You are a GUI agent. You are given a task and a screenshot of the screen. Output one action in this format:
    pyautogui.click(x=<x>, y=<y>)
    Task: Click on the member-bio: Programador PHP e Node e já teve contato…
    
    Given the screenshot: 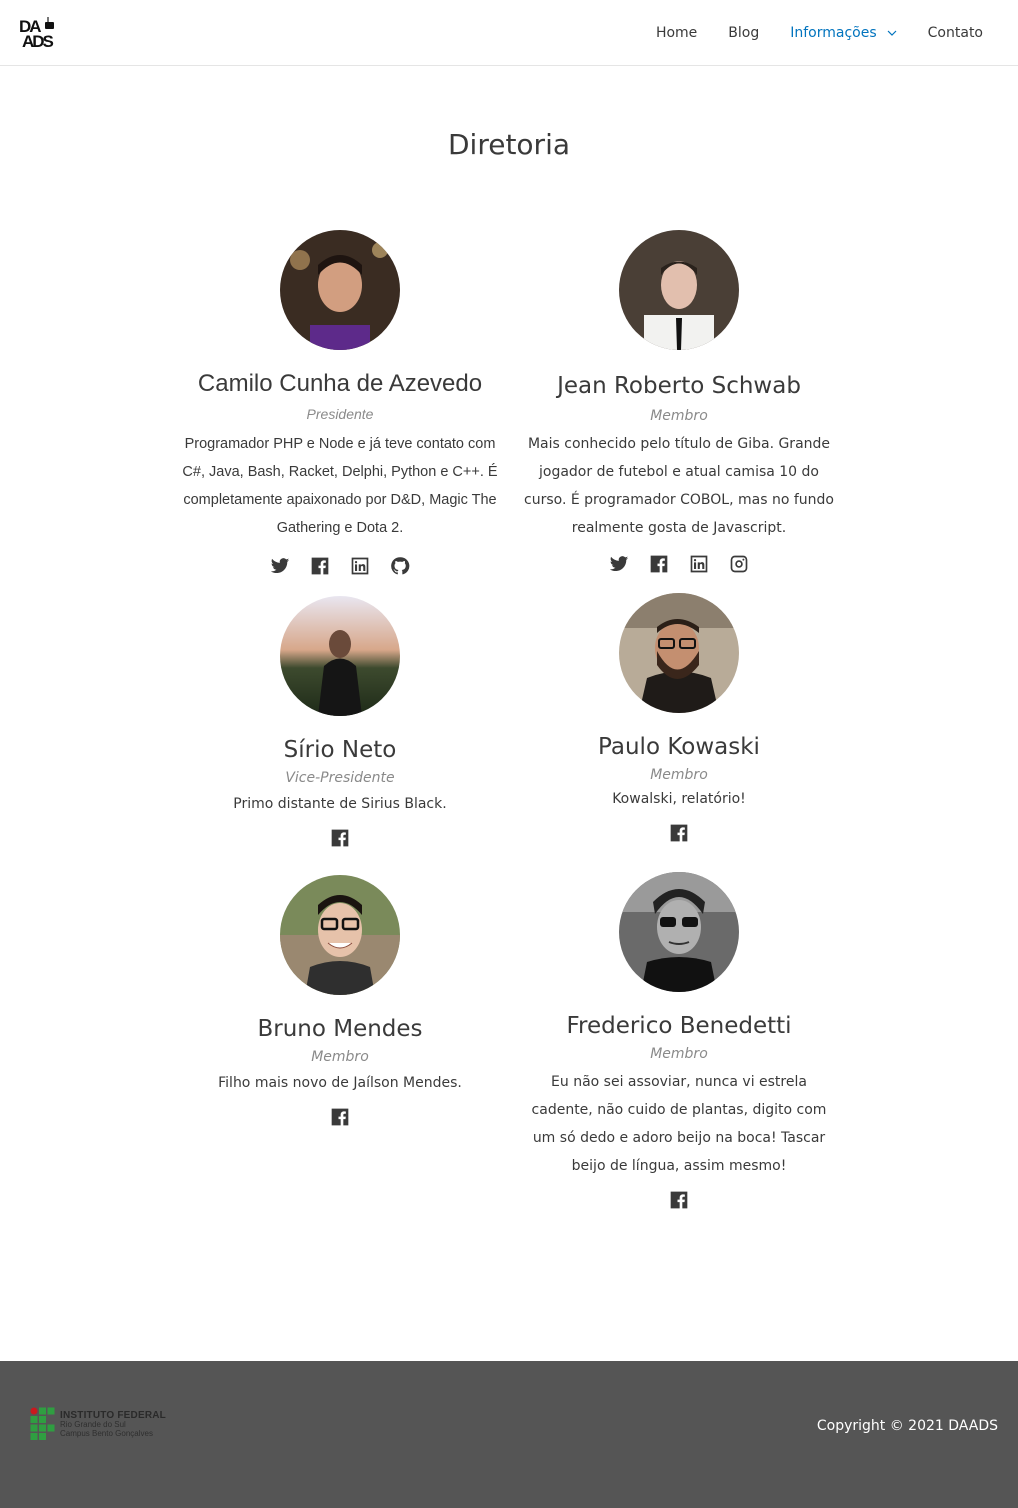 What is the action you would take?
    pyautogui.click(x=340, y=486)
    